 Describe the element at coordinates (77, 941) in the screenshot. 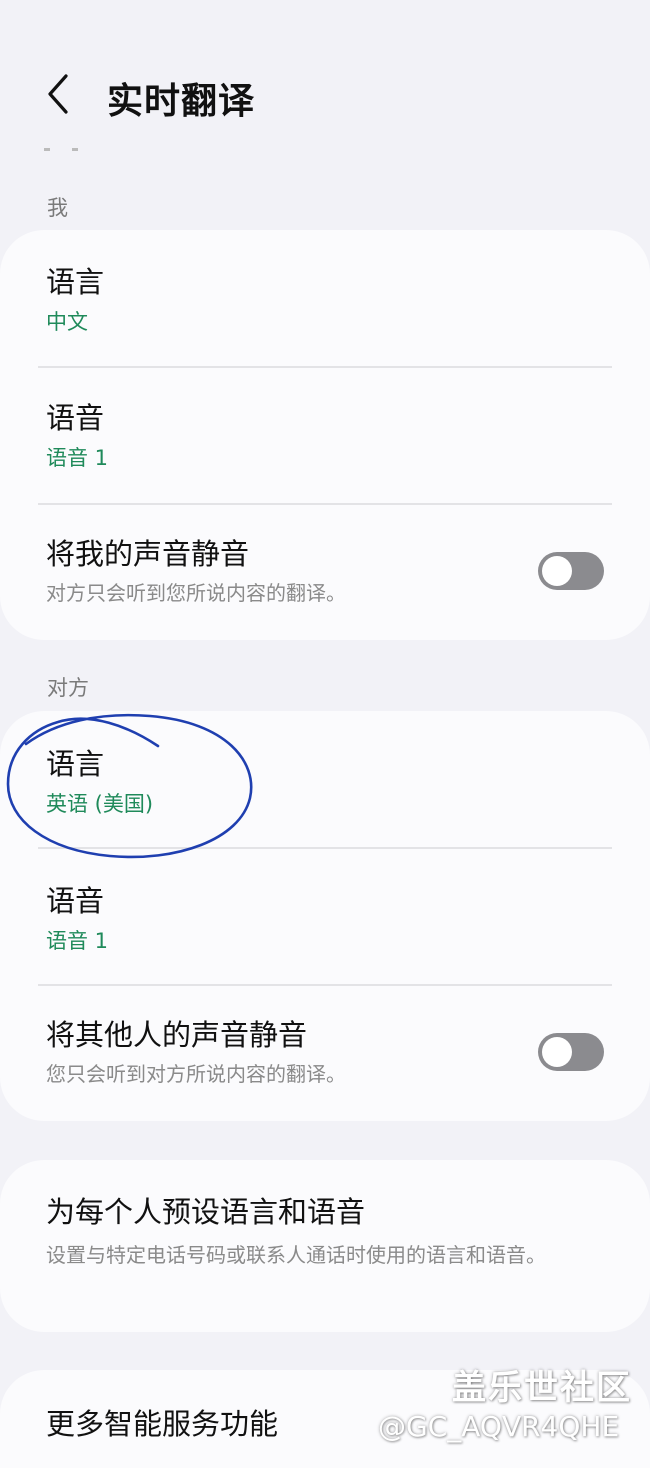

I see `other-voice-value: 语音 1` at that location.